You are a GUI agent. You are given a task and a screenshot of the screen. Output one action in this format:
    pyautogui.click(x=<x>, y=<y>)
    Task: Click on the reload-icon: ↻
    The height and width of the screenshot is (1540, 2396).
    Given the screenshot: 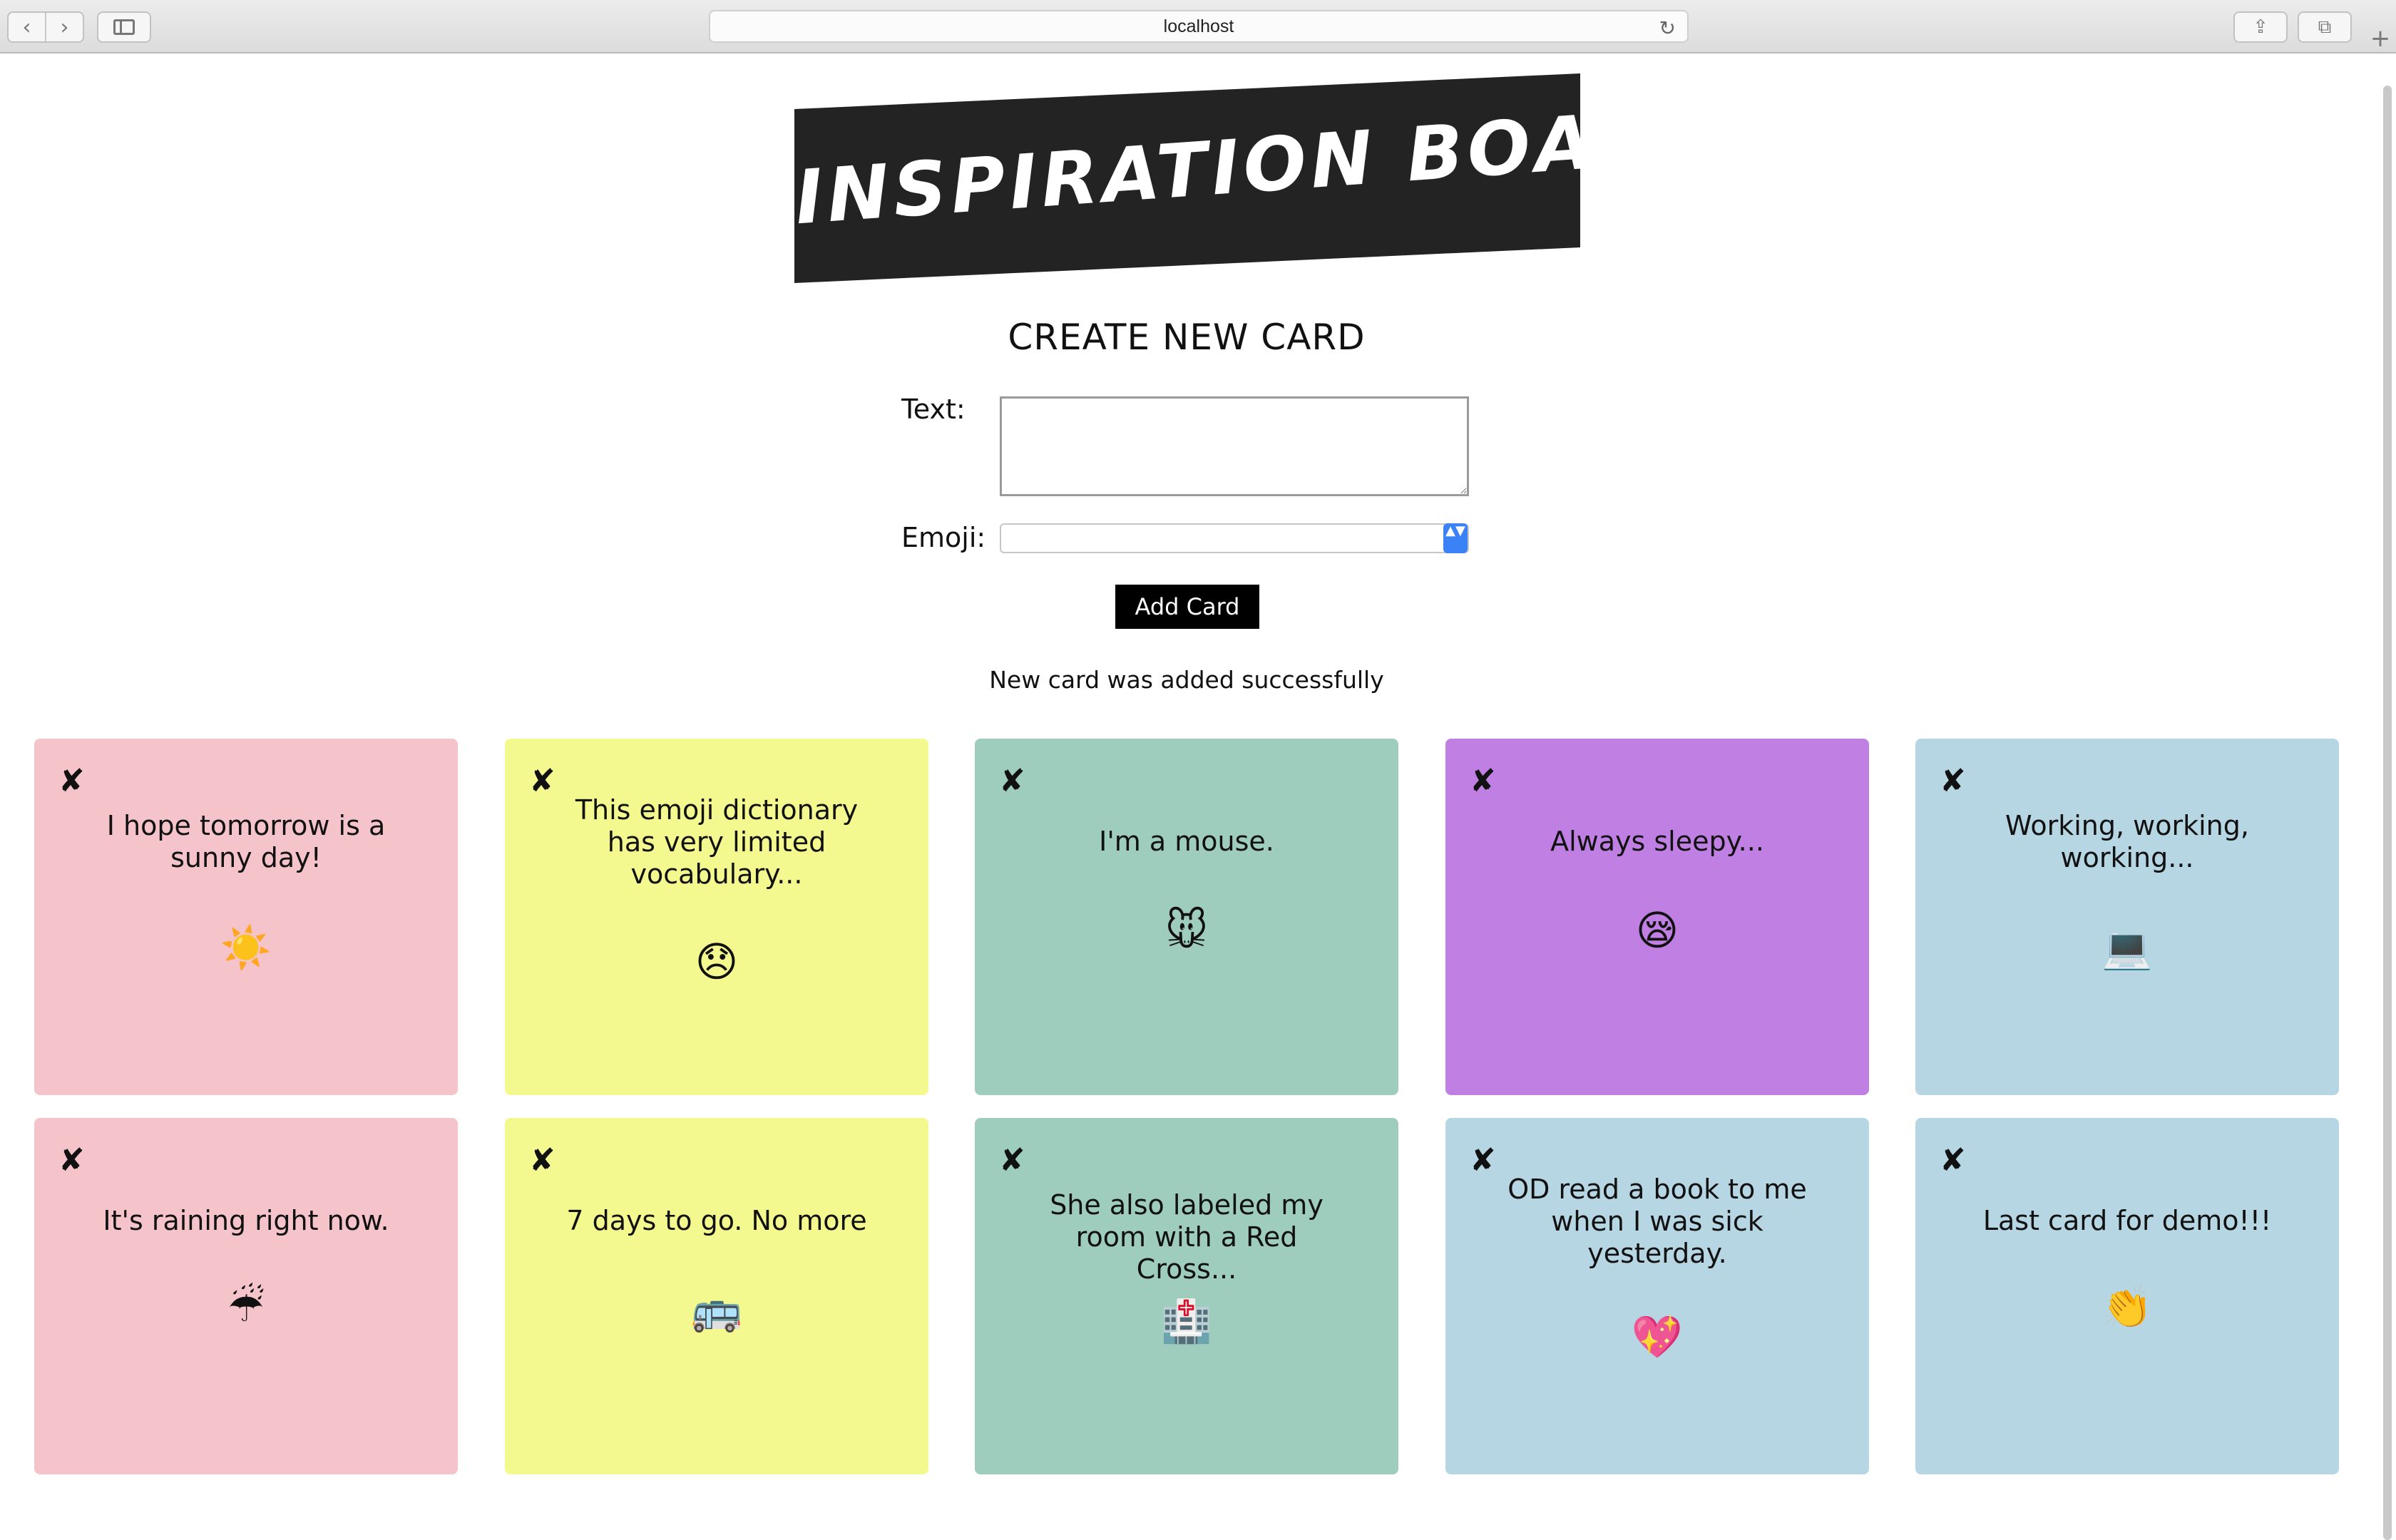 What is the action you would take?
    pyautogui.click(x=1667, y=28)
    